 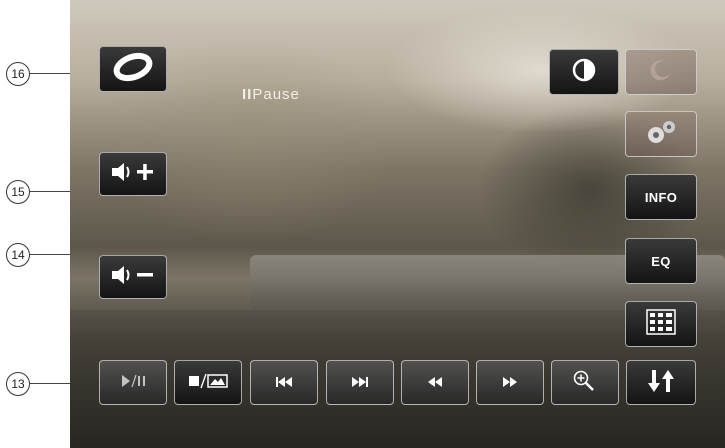 I want to click on callout-14: 14, so click(x=18, y=255).